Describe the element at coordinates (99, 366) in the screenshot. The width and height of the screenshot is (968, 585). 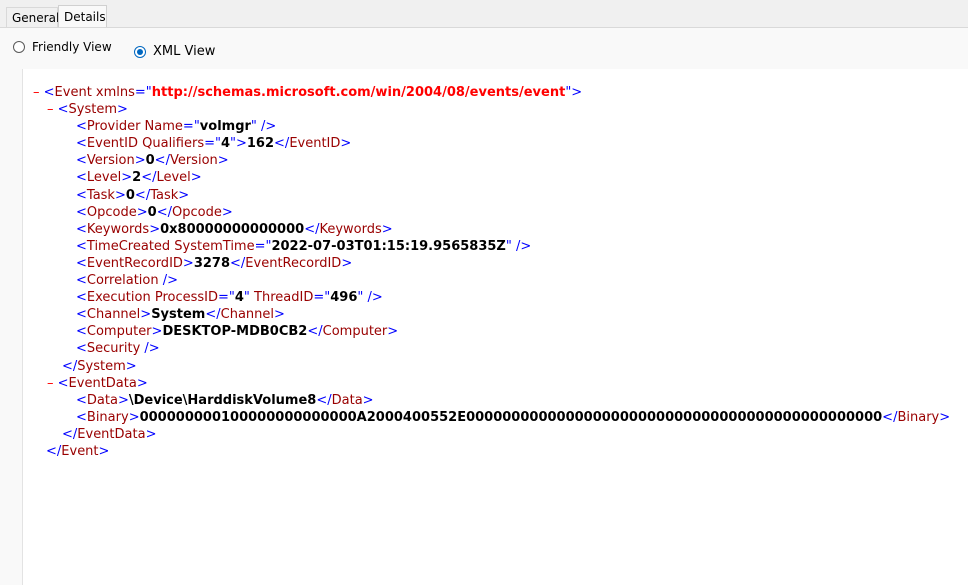
I see `xml-system-close-line: </System>` at that location.